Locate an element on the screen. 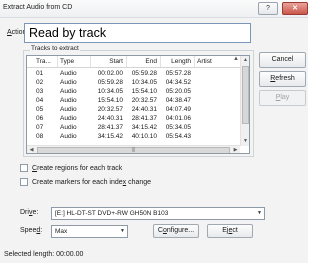  tracks-group-label: Tracks to extract is located at coordinates (55, 48).